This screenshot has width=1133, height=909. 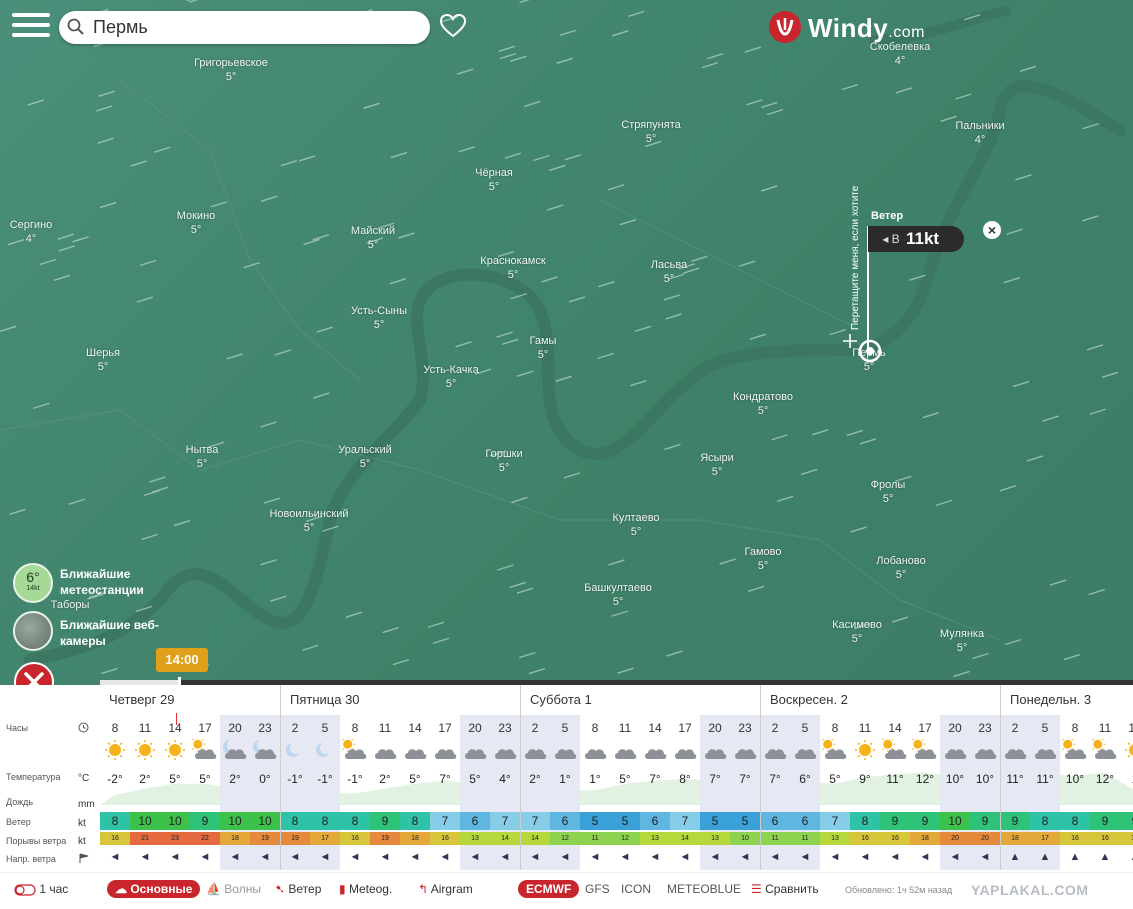 I want to click on compare-button: ☰ Сравнить, so click(x=785, y=889).